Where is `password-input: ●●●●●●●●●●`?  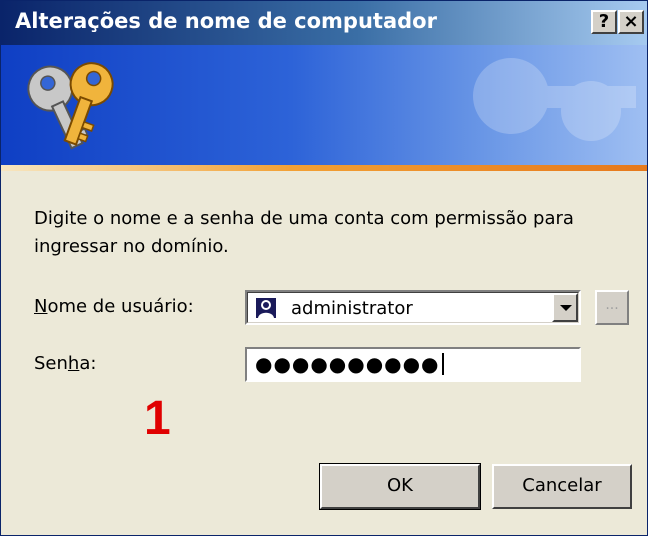
password-input: ●●●●●●●●●● is located at coordinates (413, 364).